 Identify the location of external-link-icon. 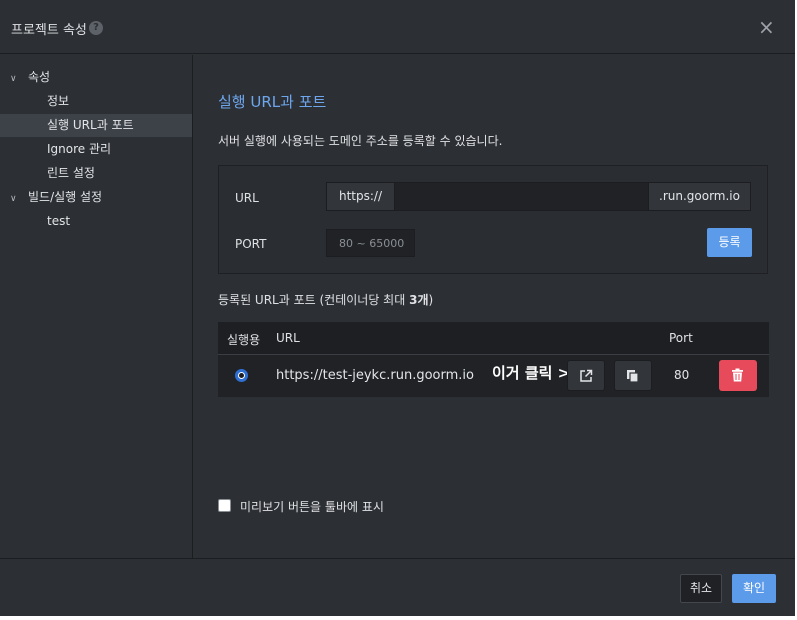
(586, 375).